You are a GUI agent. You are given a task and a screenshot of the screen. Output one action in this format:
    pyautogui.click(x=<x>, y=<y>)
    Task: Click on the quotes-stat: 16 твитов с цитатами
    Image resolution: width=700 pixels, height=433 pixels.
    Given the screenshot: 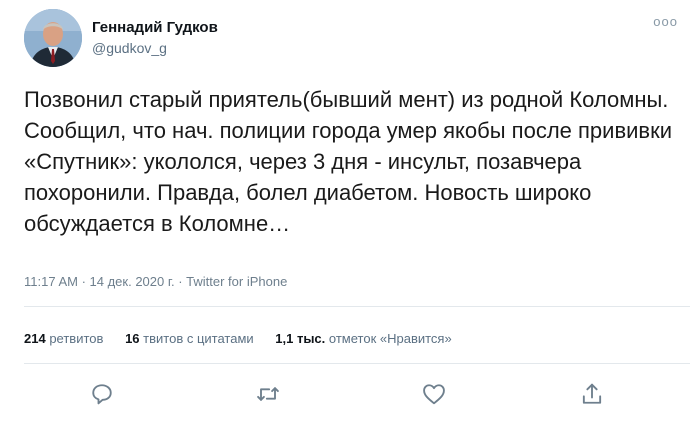 What is the action you would take?
    pyautogui.click(x=189, y=338)
    